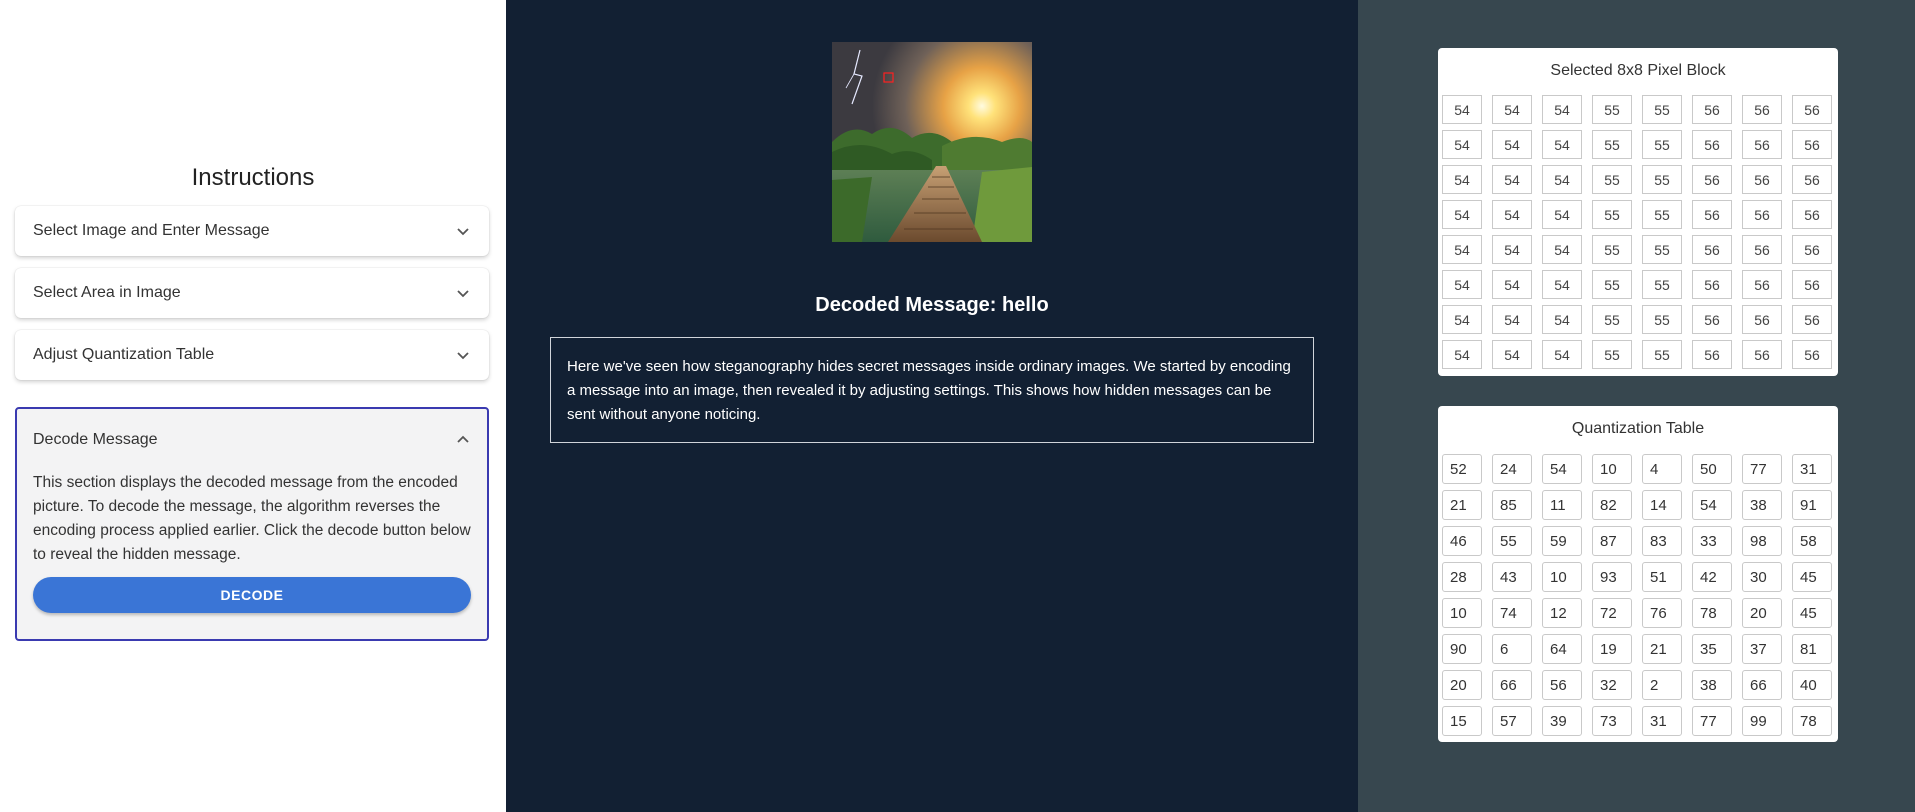  I want to click on landscape-image, so click(932, 142).